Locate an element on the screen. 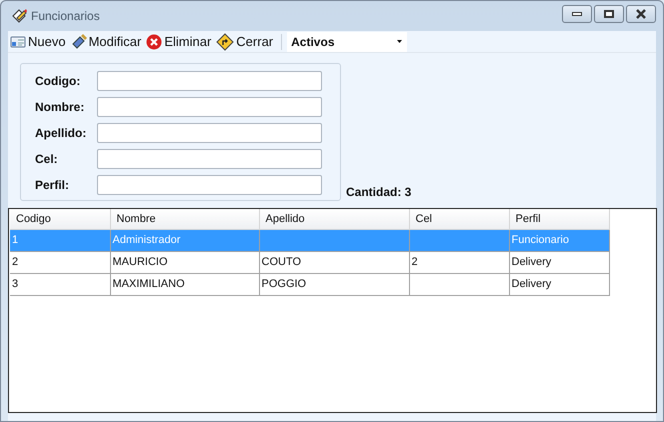 This screenshot has width=664, height=422. column-header: Codigo is located at coordinates (60, 219).